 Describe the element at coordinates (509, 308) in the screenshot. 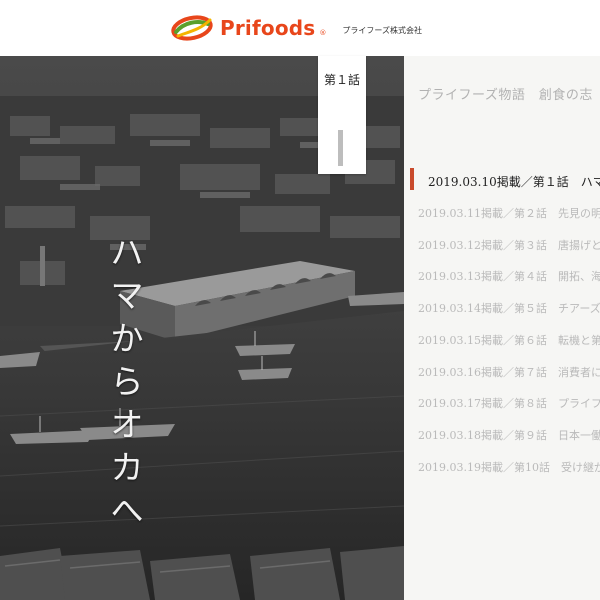

I see `episode-link-5: 2019.03.14掲載／第５話 チアーズ誕` at that location.